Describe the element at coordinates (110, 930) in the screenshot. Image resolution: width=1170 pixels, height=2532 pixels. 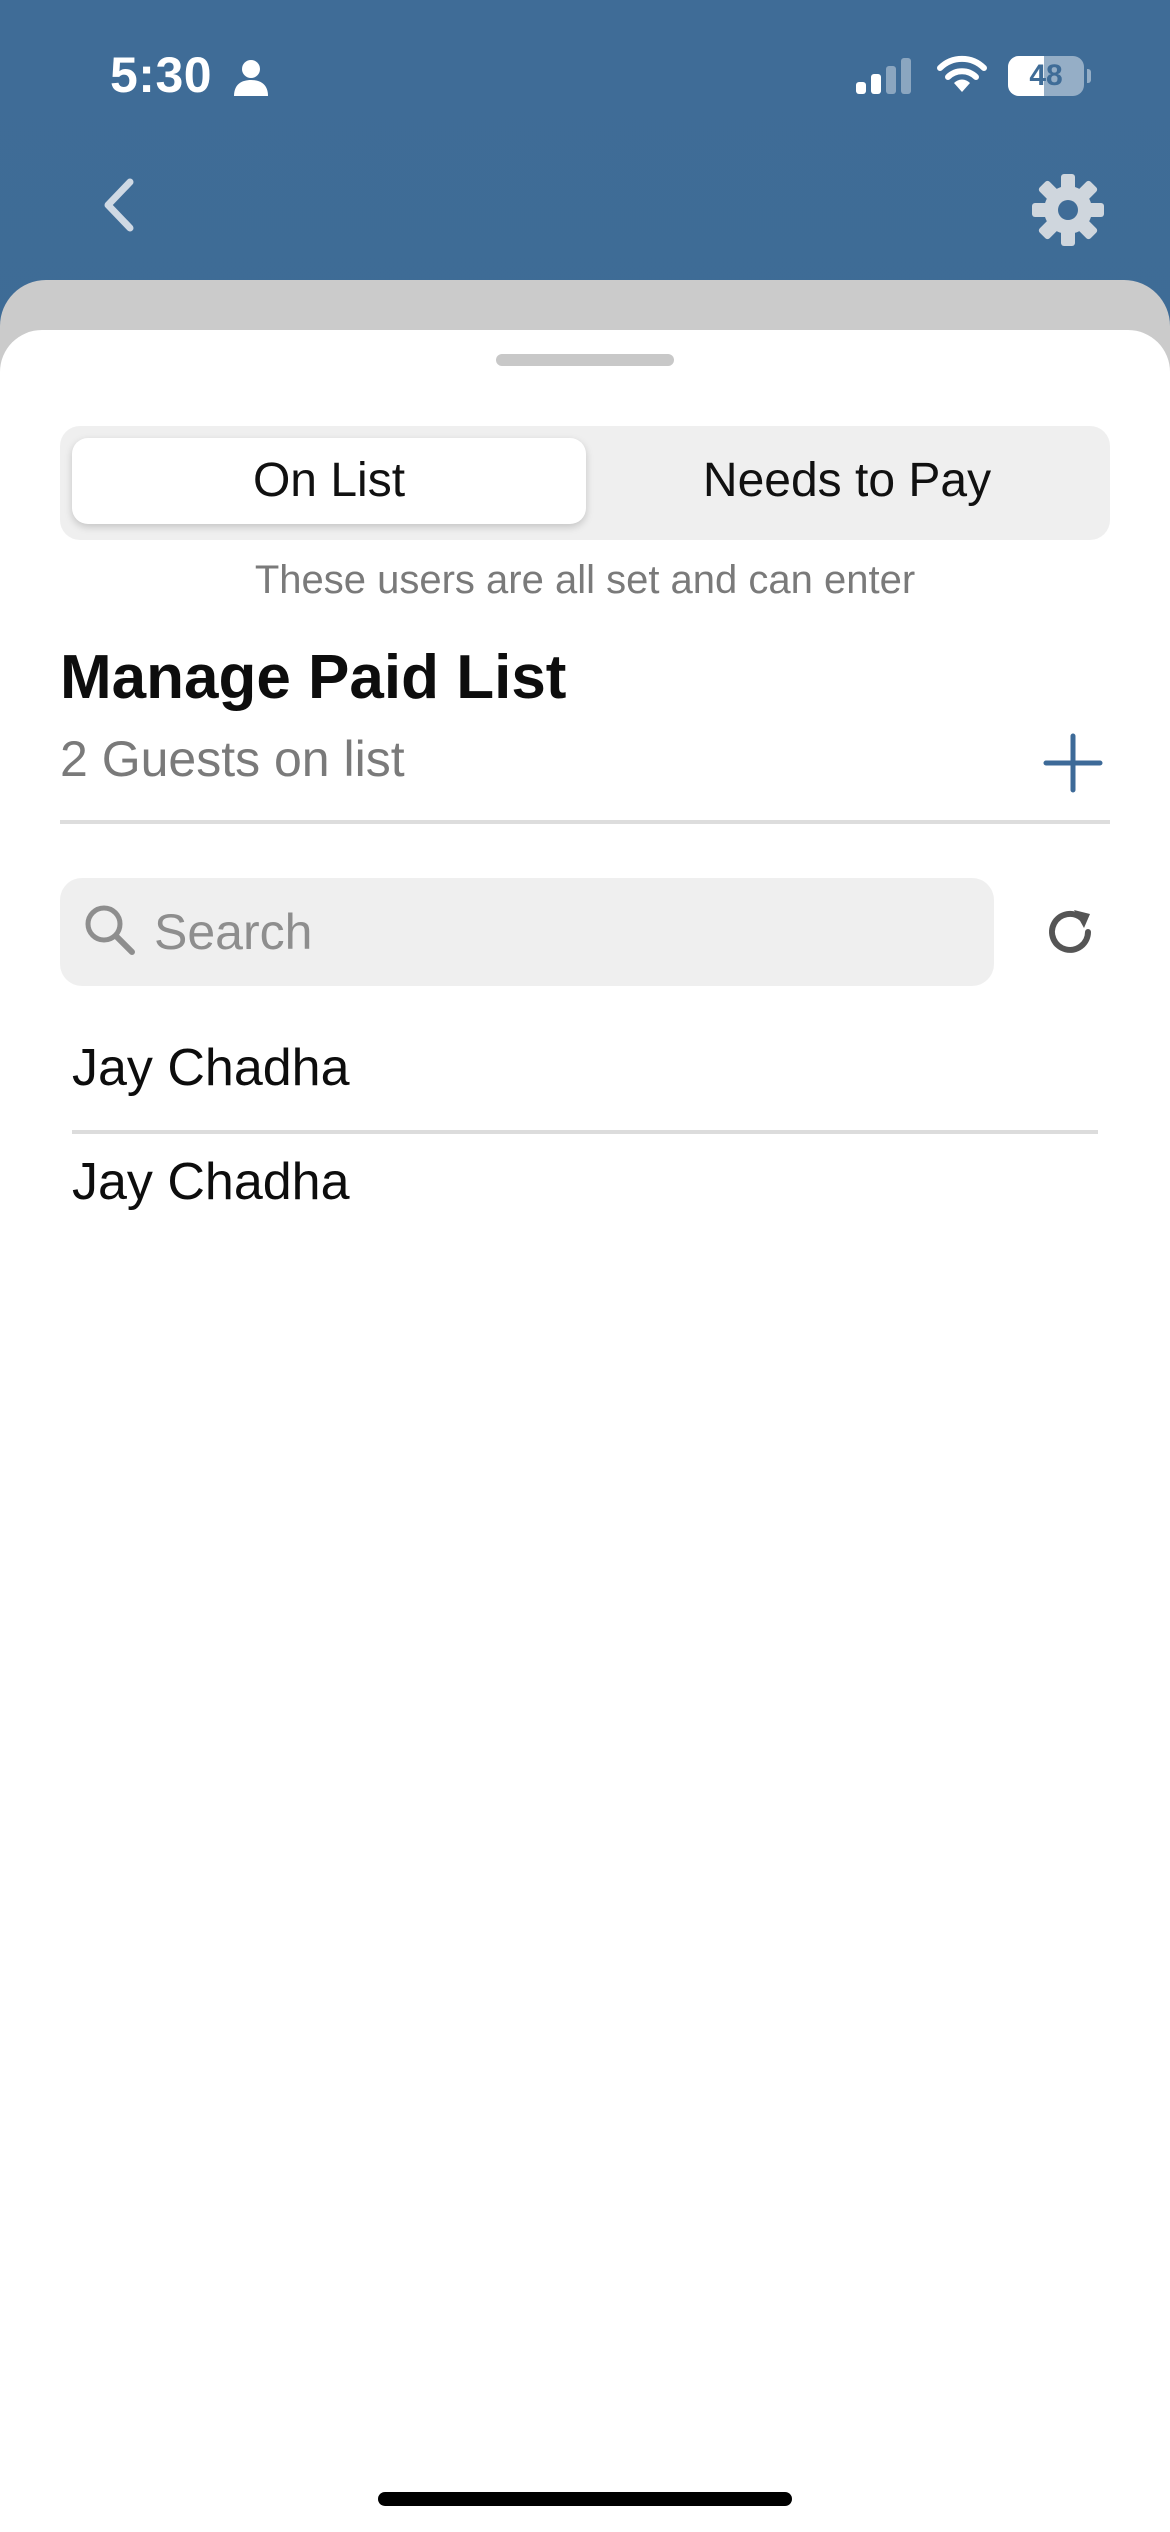
I see `search-icon` at that location.